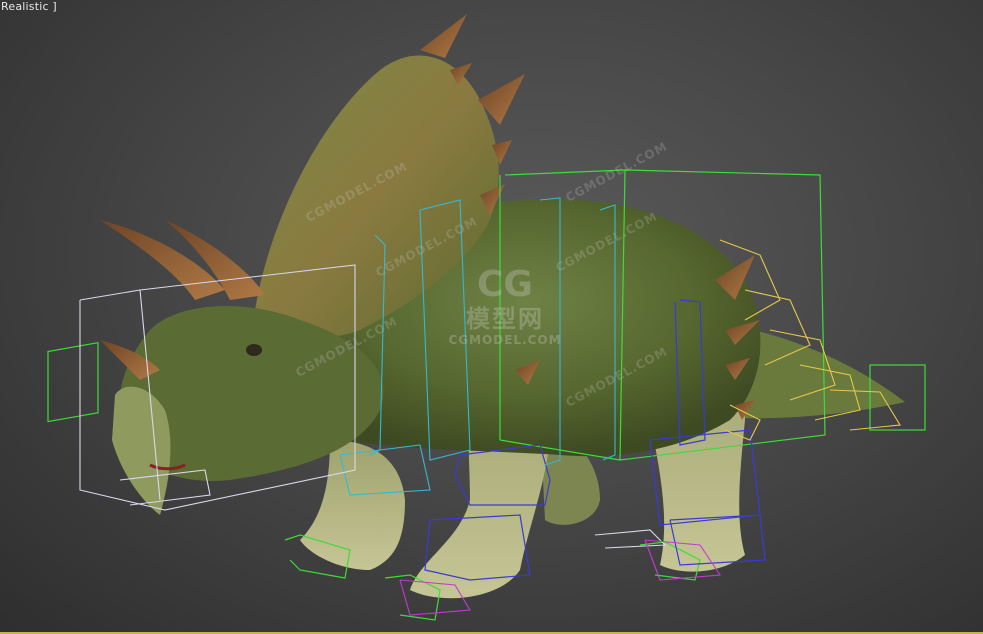 This screenshot has height=634, width=983. I want to click on beak, so click(141, 450).